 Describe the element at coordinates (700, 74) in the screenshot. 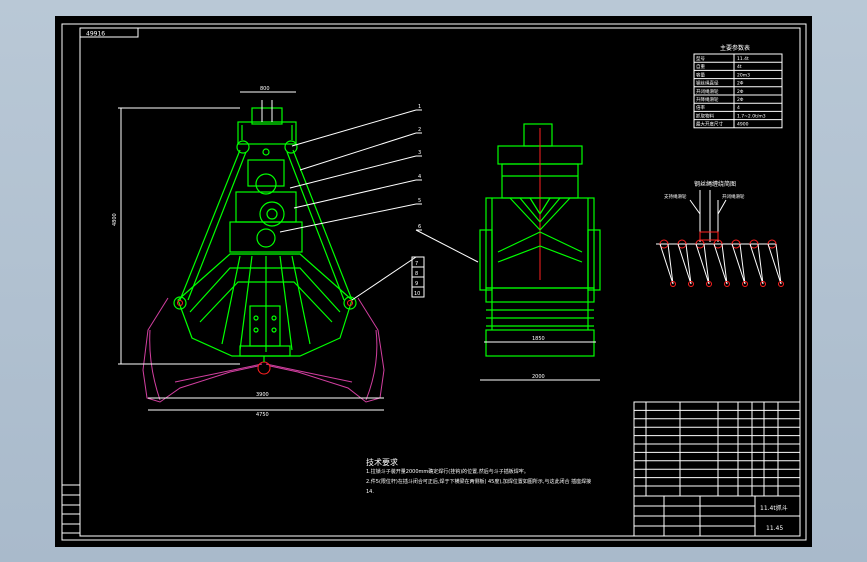

I see `params-row-label: 容量` at that location.